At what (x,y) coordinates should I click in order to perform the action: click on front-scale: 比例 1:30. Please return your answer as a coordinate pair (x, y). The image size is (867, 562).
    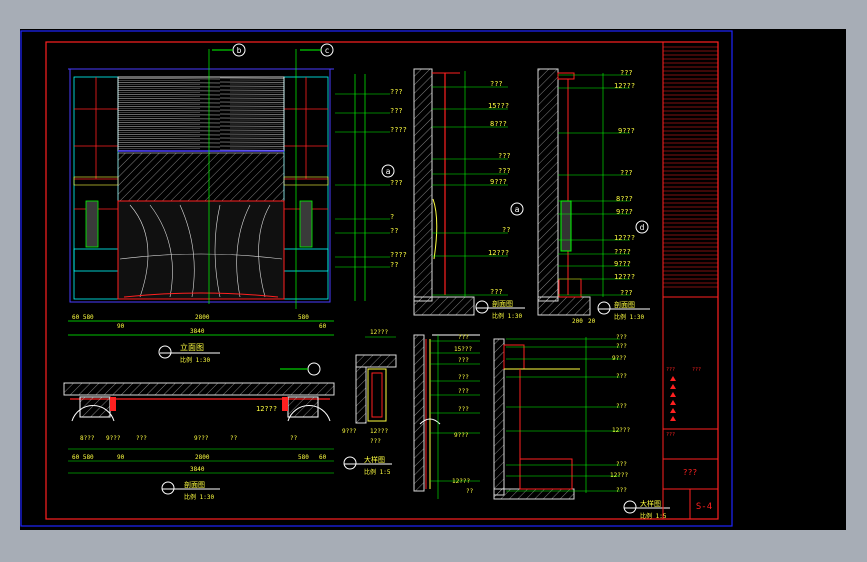
    Looking at the image, I should click on (195, 360).